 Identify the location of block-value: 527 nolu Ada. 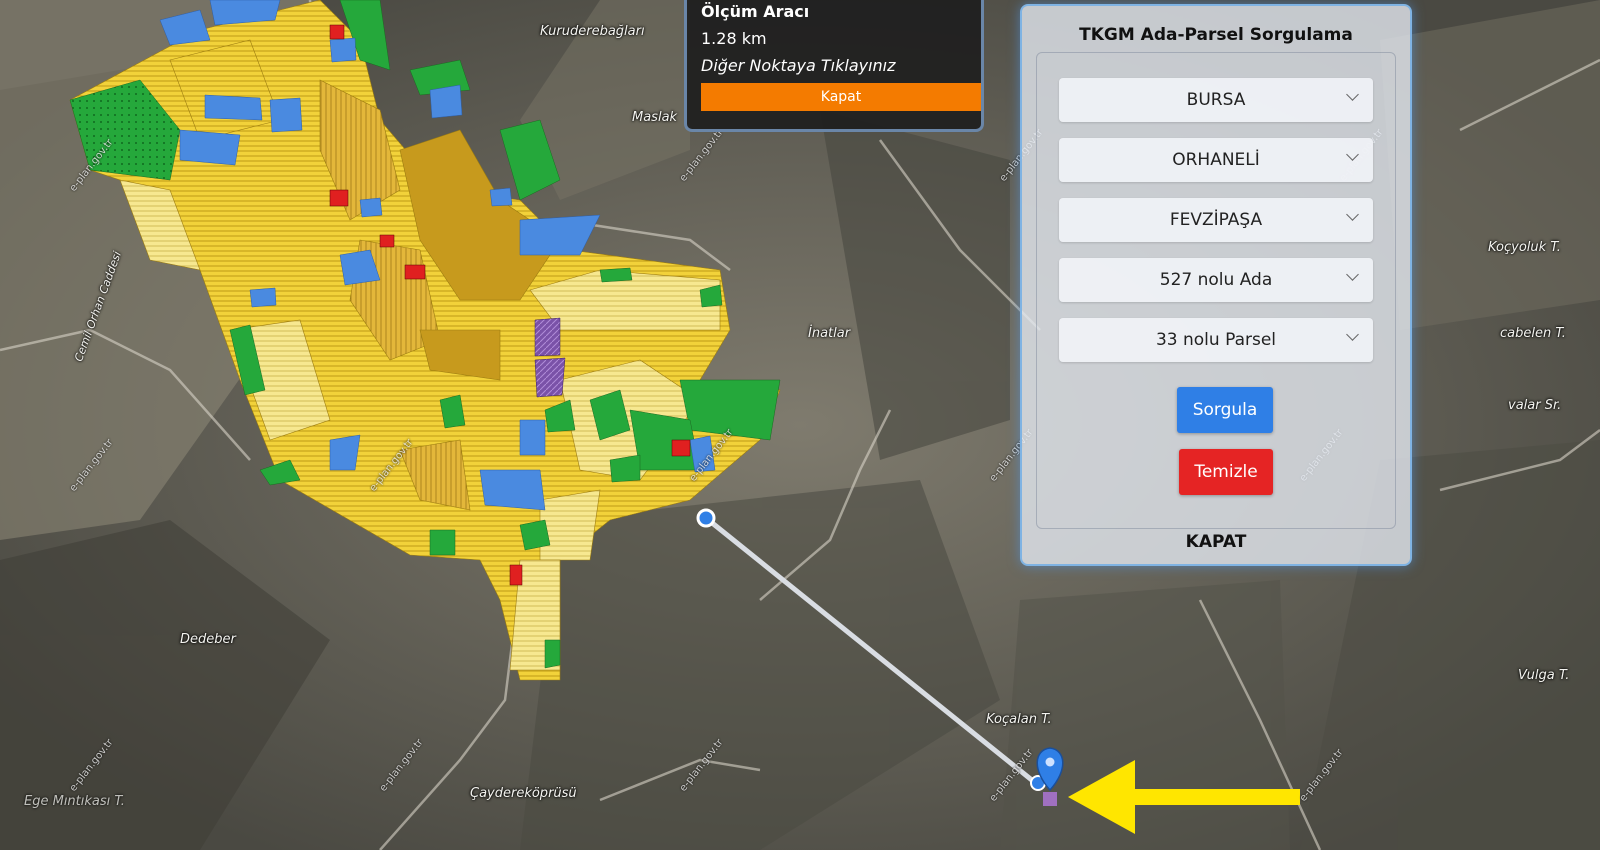
(1216, 280).